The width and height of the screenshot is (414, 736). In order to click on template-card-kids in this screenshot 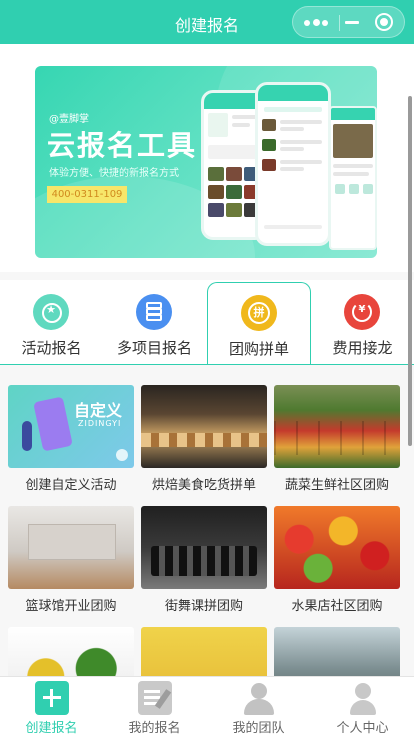, I will do `click(204, 651)`.